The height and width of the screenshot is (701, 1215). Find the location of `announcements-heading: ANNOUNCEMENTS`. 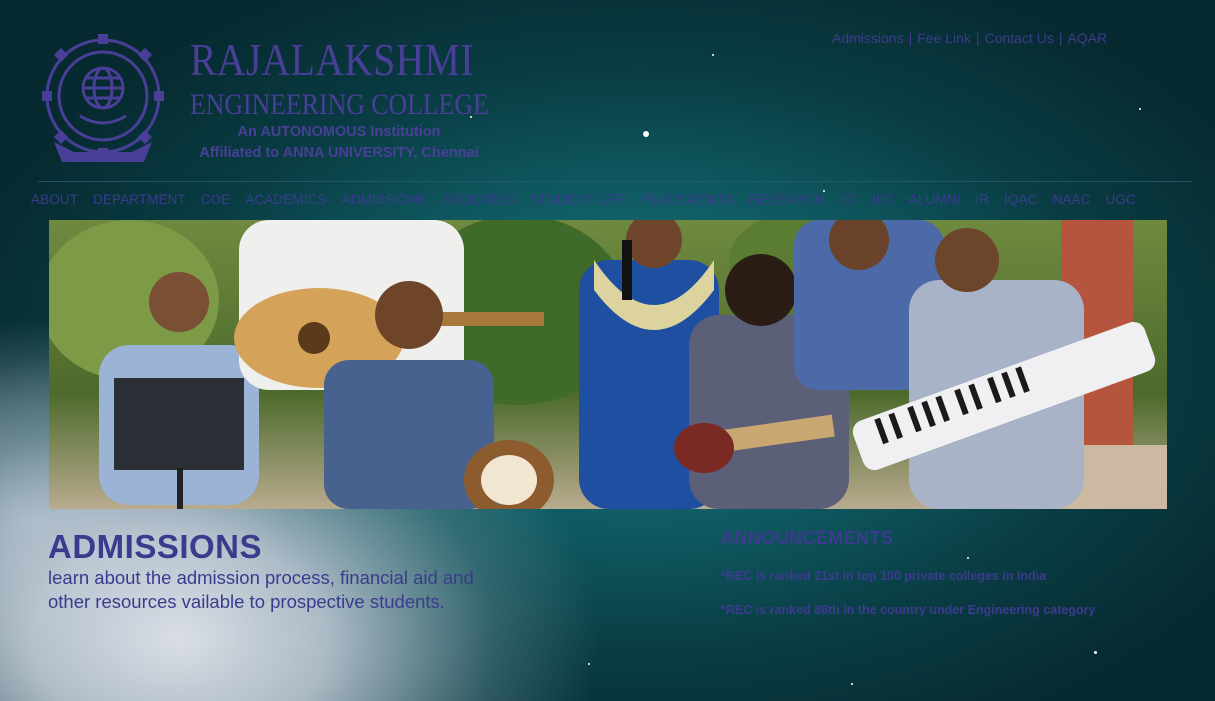

announcements-heading: ANNOUNCEMENTS is located at coordinates (807, 538).